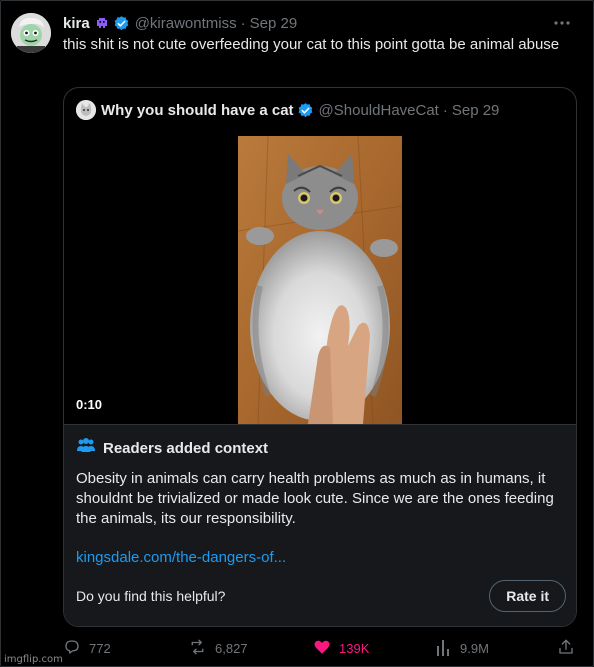  I want to click on tweet-date: Sep 29, so click(274, 23).